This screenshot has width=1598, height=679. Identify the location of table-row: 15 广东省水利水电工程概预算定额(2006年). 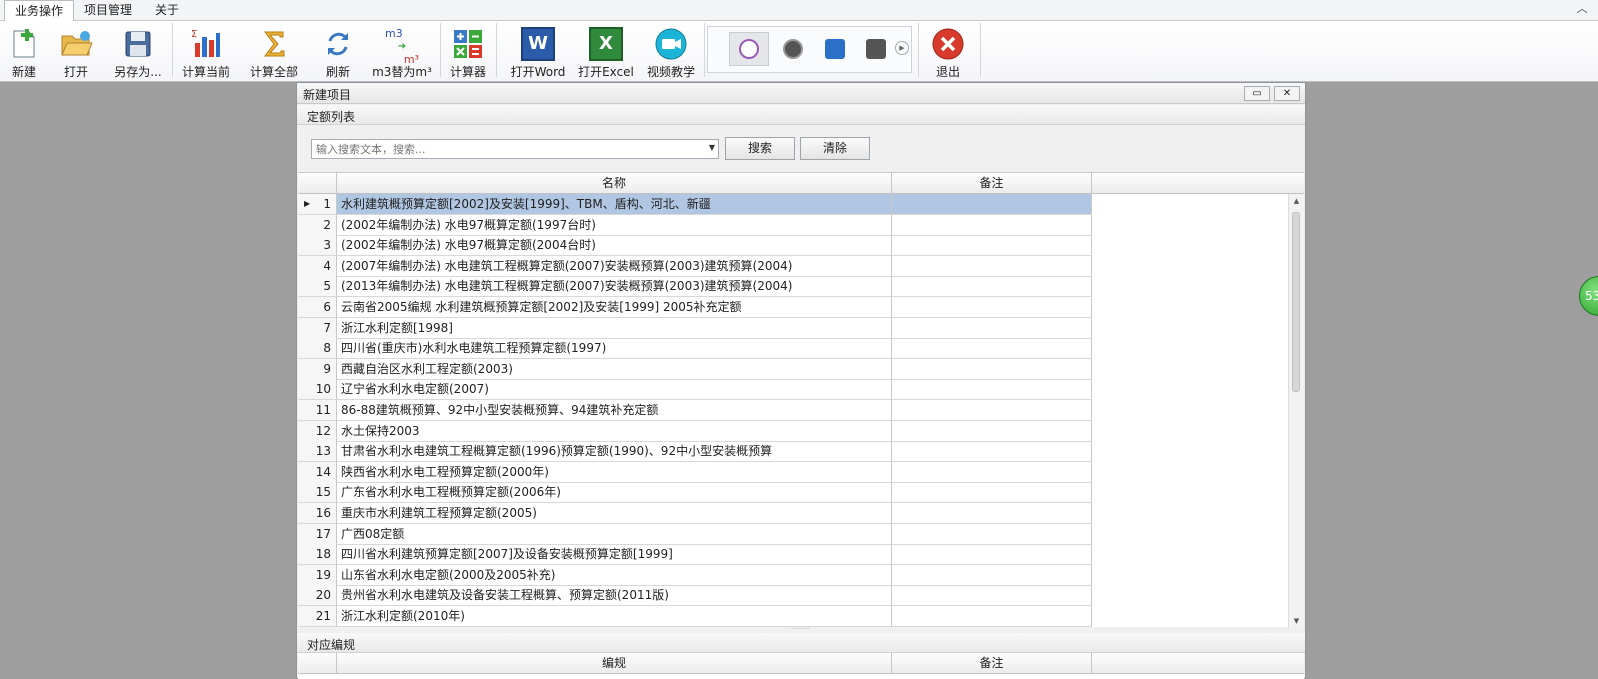
(801, 493).